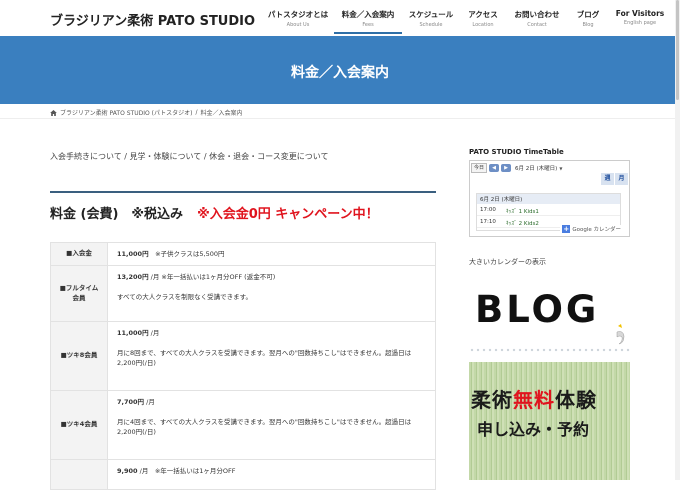 The height and width of the screenshot is (490, 680). Describe the element at coordinates (298, 20) in the screenshot. I see `nav-about: パトスタジオとは About Us` at that location.